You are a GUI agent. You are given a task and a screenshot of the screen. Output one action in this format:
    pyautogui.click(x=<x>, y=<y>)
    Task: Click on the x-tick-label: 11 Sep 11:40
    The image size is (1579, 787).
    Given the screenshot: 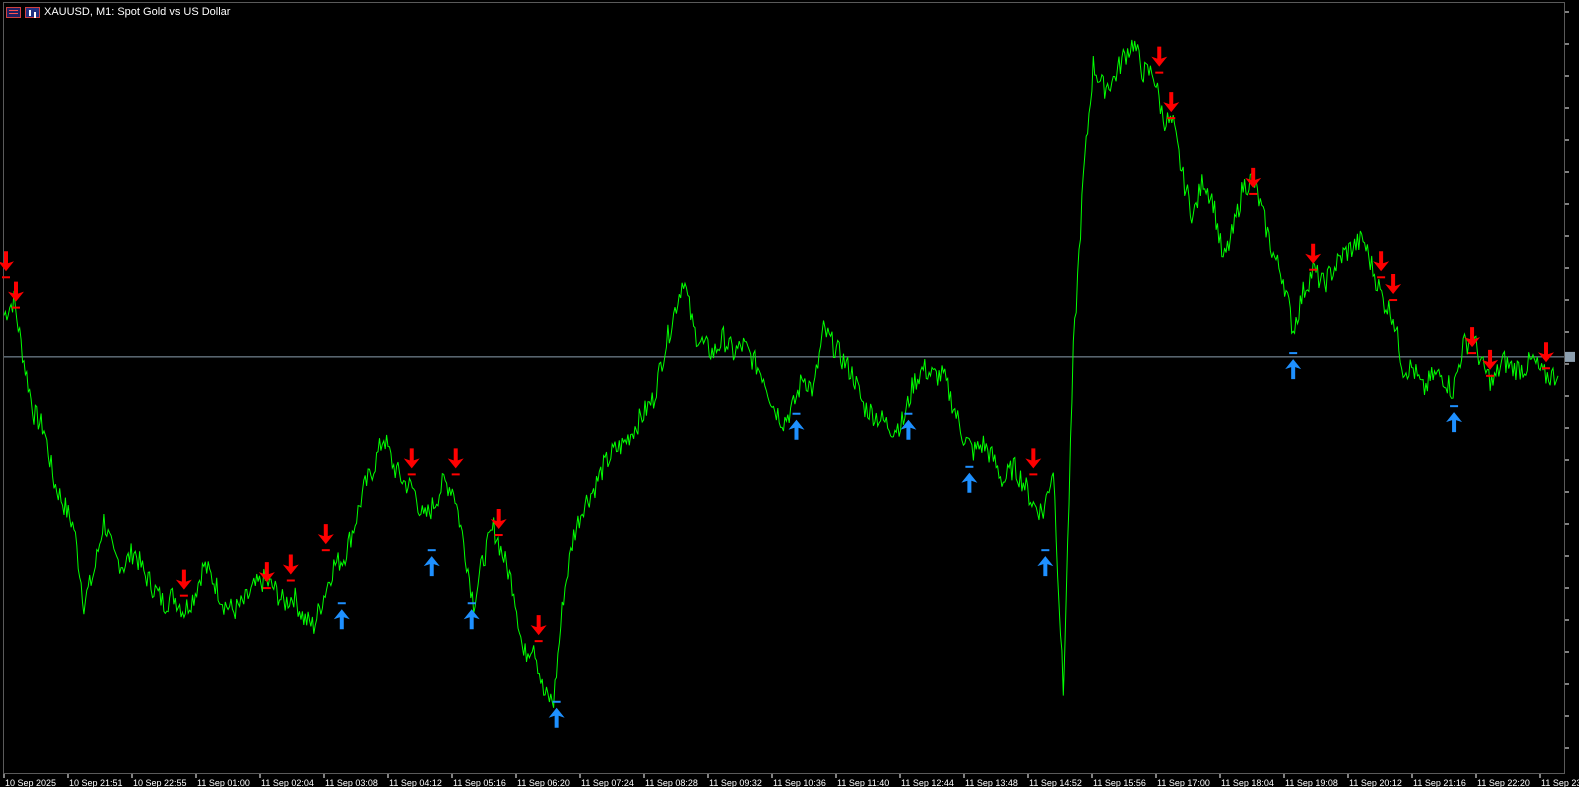 What is the action you would take?
    pyautogui.click(x=863, y=782)
    